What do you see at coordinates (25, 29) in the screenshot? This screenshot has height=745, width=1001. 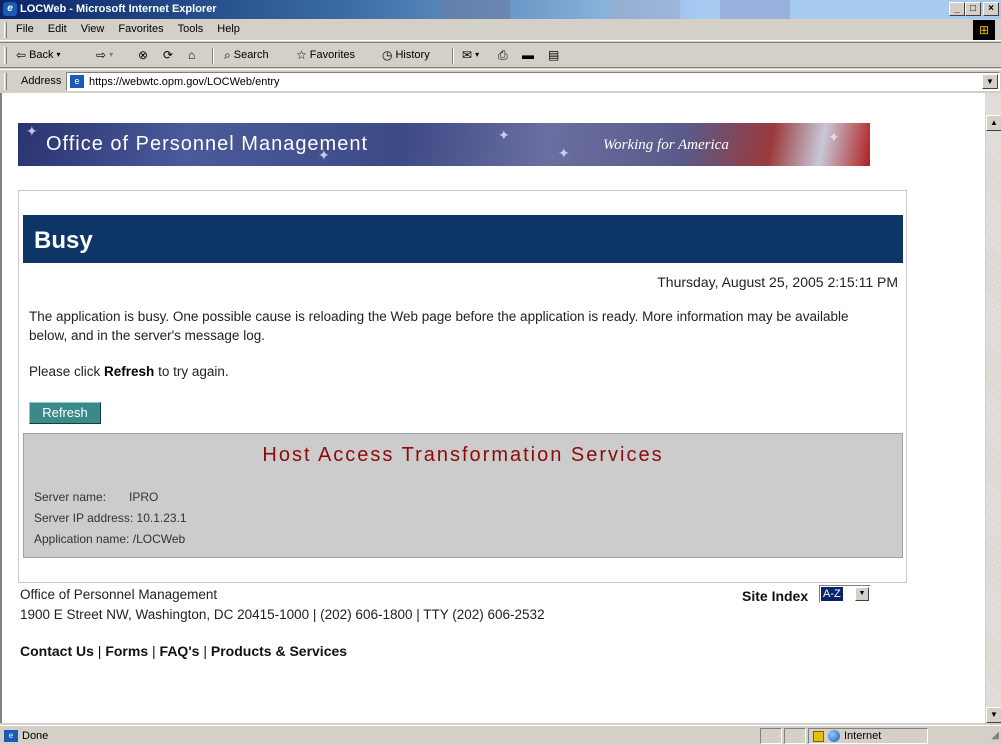 I see `menu-file: File` at bounding box center [25, 29].